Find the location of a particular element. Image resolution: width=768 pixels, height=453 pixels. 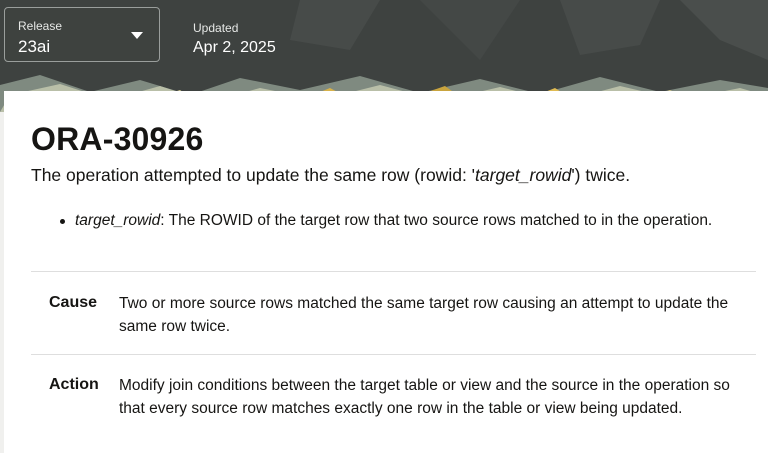

bullet-icon is located at coordinates (62, 221).